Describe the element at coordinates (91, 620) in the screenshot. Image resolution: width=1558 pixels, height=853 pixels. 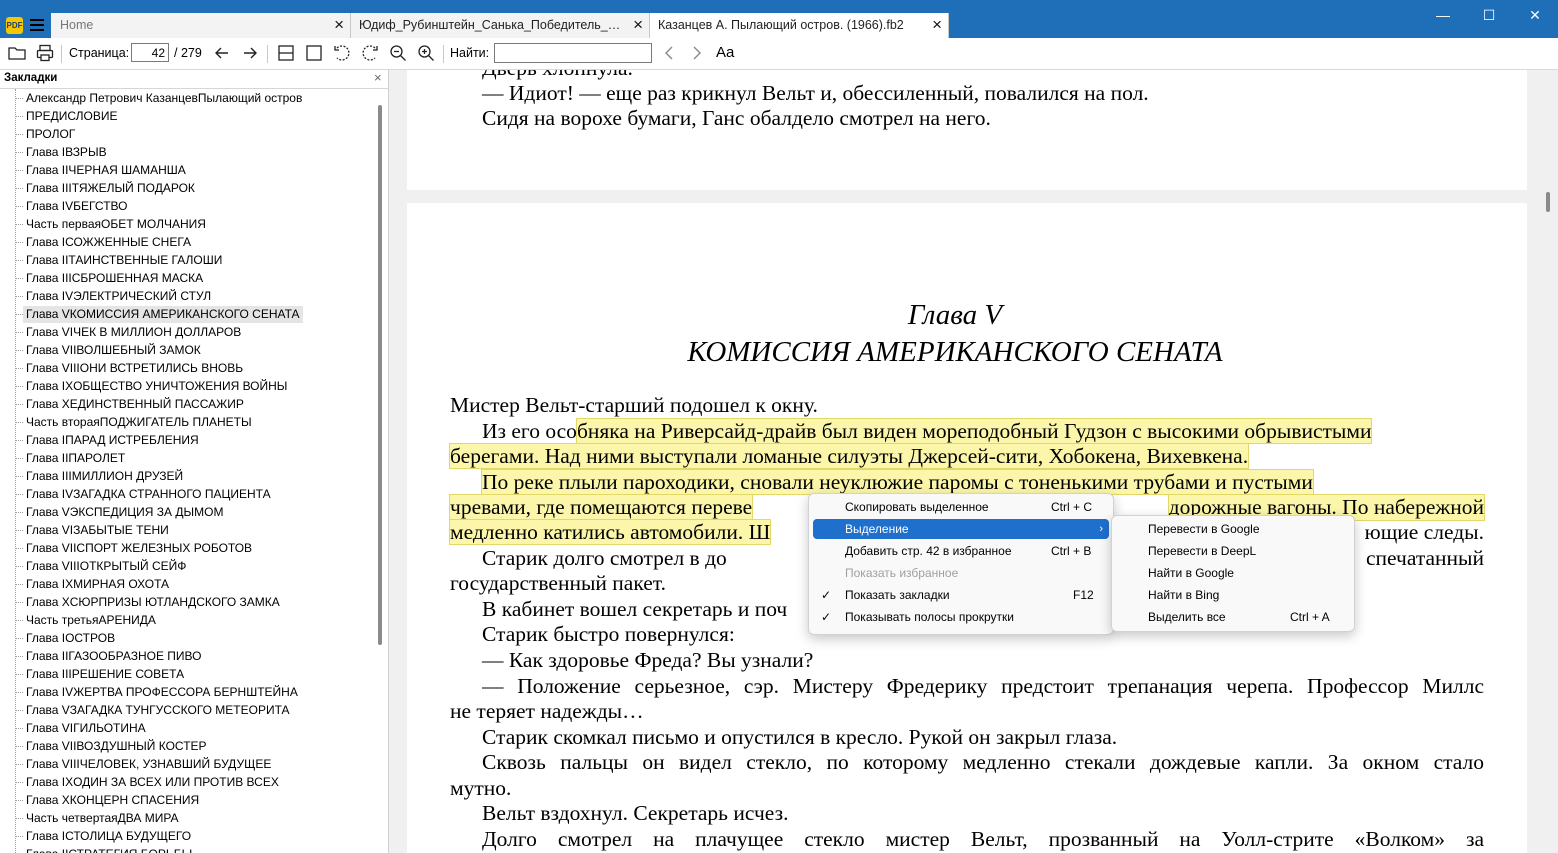
I see `bookmark-item: Часть третьяАРЕНИДА` at that location.